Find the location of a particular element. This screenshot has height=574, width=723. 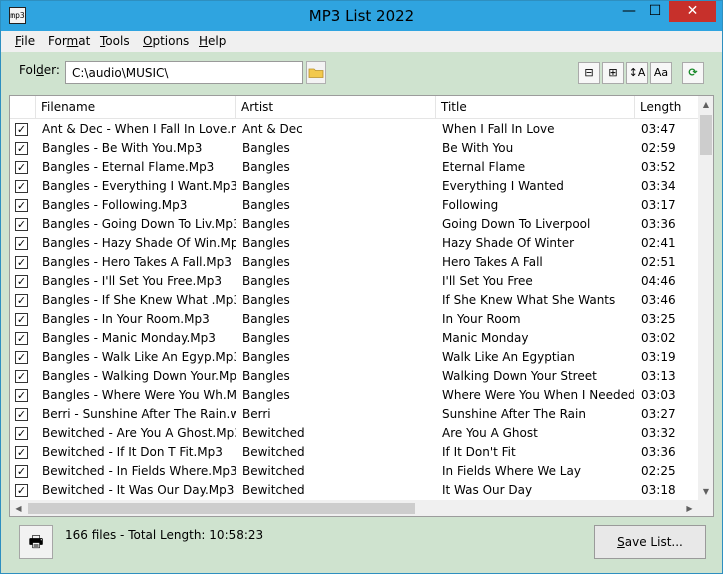

cell-artist: Bewitched is located at coordinates (273, 471).